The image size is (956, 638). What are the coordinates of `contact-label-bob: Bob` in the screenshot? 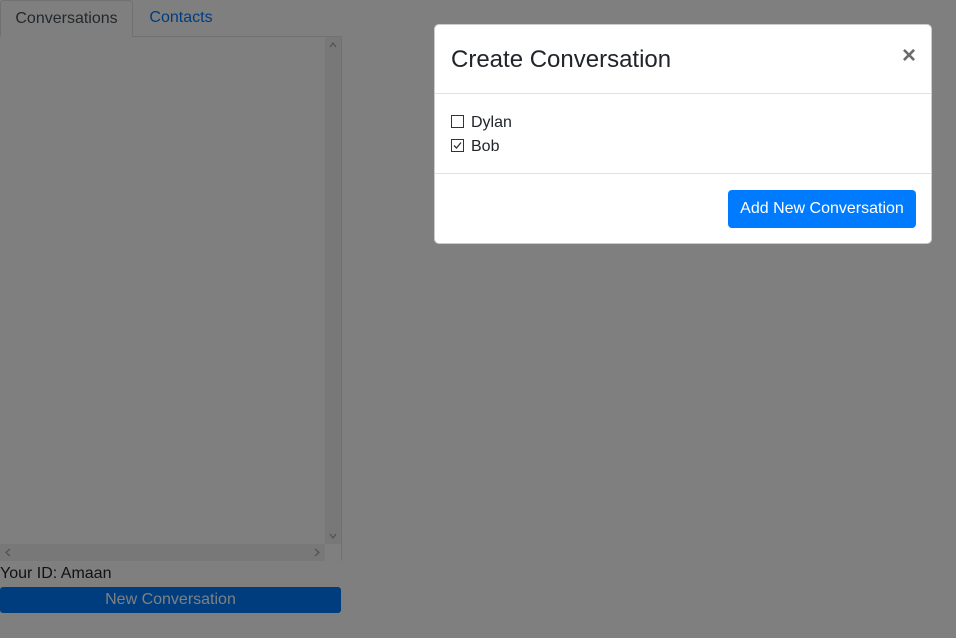 It's located at (485, 146).